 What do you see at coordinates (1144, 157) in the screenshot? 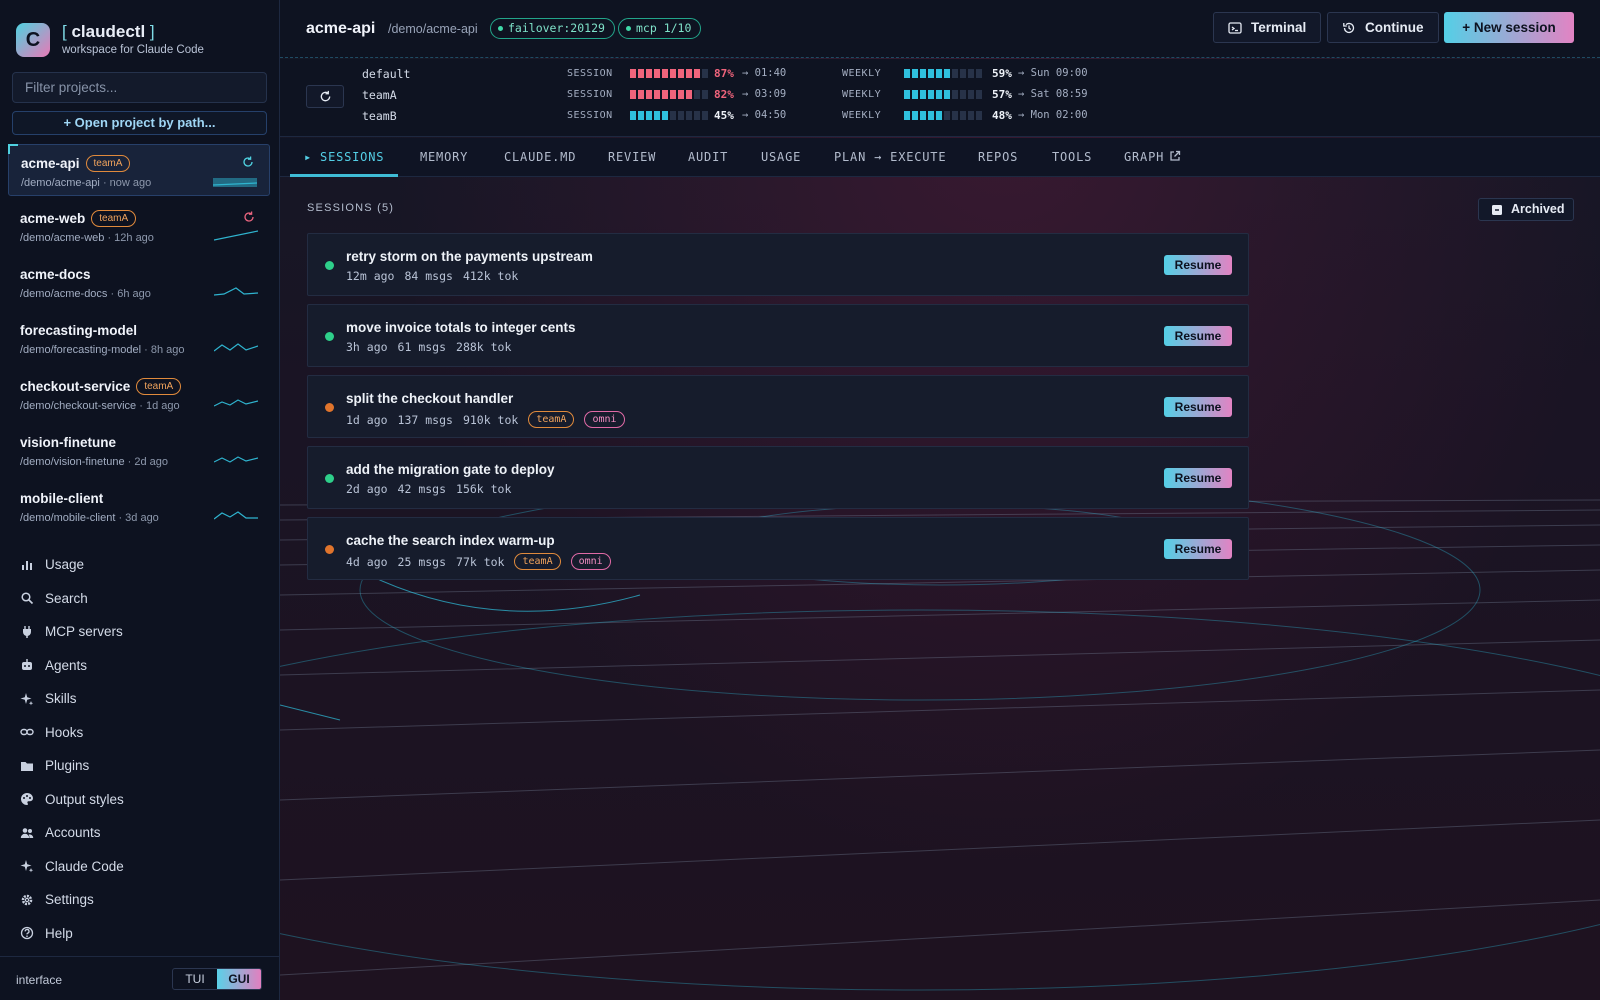
I see `tab-label: GRAPH` at bounding box center [1144, 157].